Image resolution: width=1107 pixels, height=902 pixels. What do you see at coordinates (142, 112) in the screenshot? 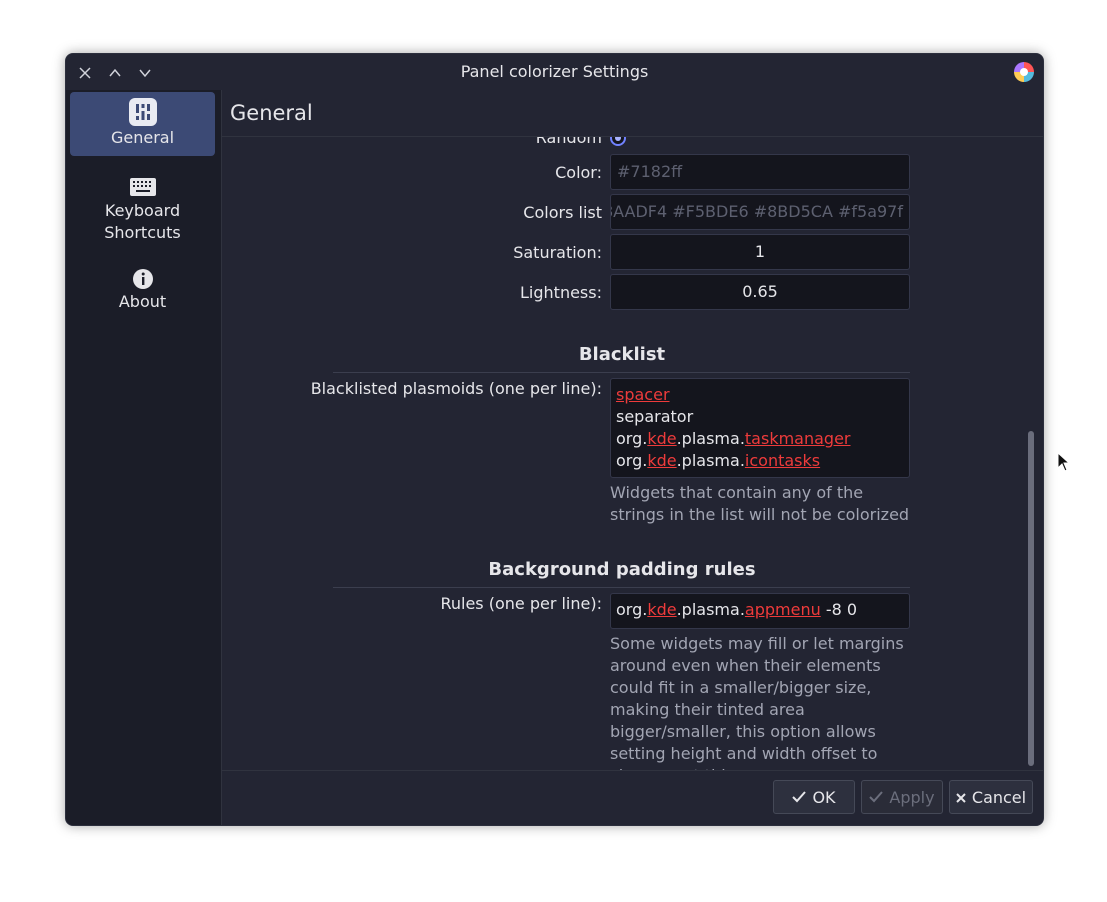
I see `general-settings-icon` at bounding box center [142, 112].